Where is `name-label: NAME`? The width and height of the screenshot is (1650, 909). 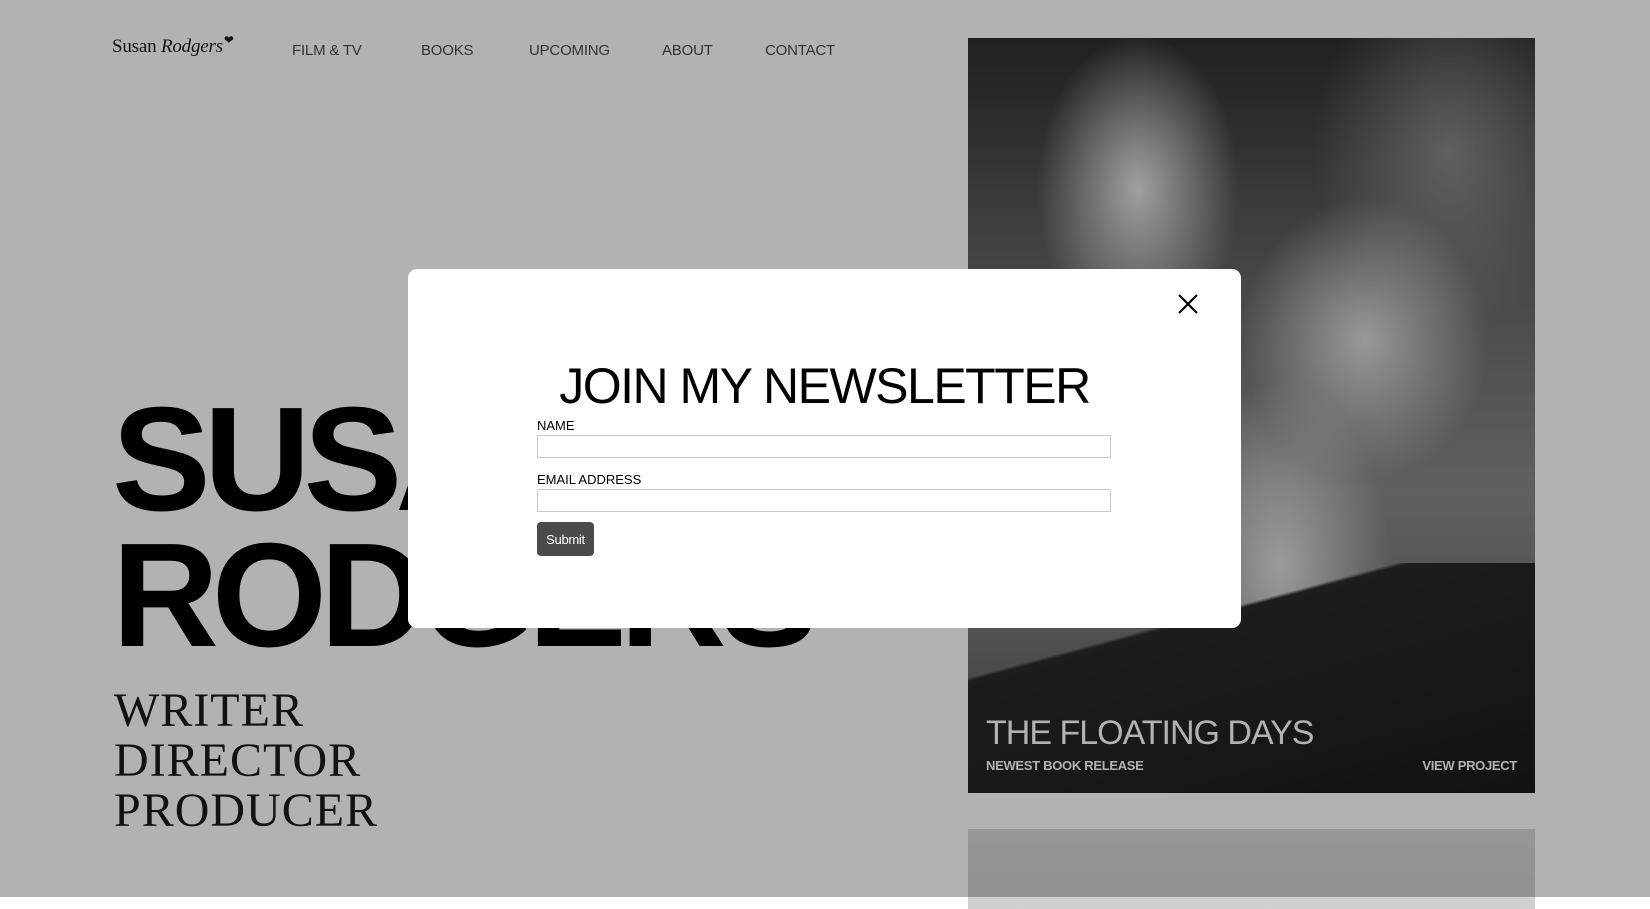 name-label: NAME is located at coordinates (556, 425).